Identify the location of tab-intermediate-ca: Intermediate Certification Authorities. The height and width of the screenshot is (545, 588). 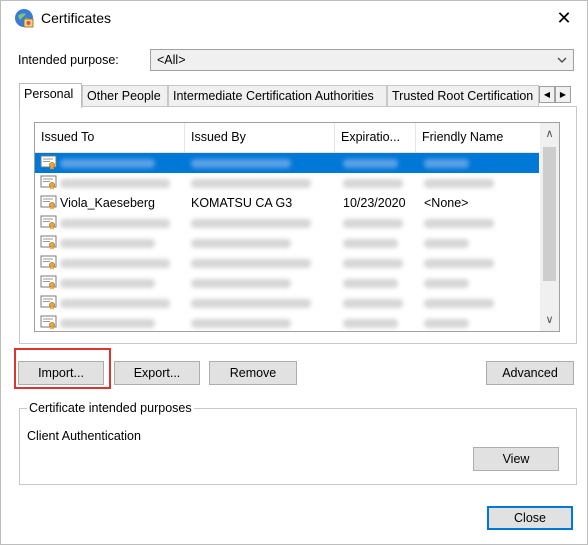
(277, 95).